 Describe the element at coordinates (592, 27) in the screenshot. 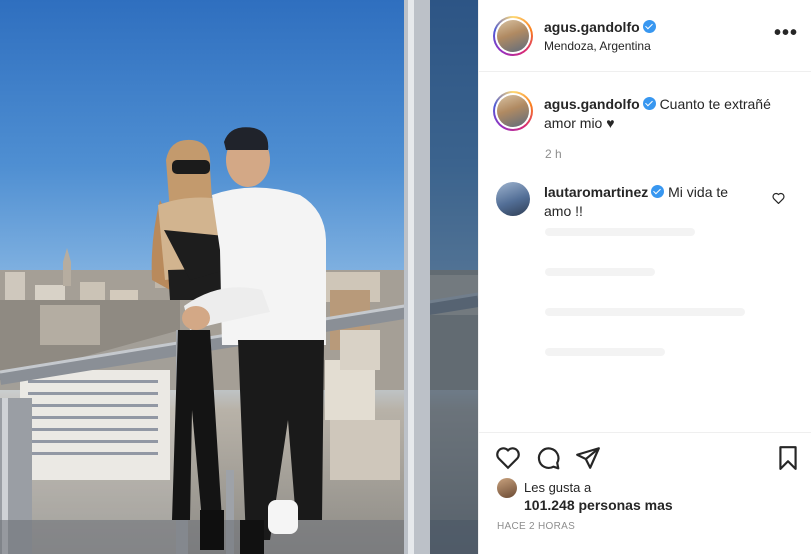

I see `author-username: agus.gandolfo` at that location.